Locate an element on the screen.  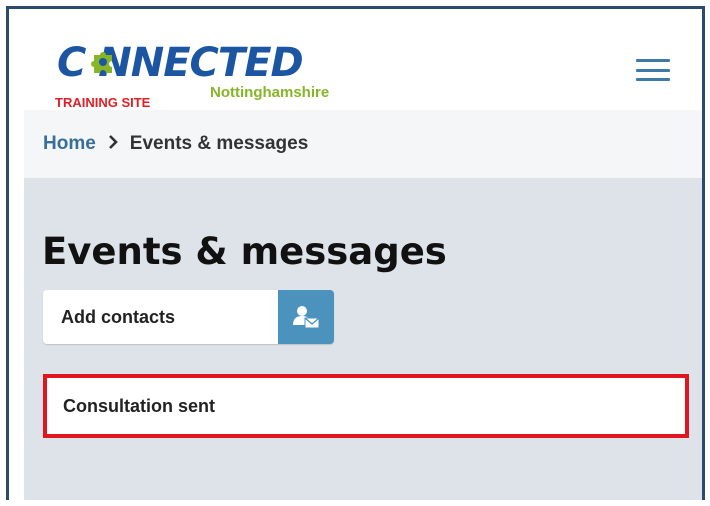
page-title: Events & messages is located at coordinates (244, 251).